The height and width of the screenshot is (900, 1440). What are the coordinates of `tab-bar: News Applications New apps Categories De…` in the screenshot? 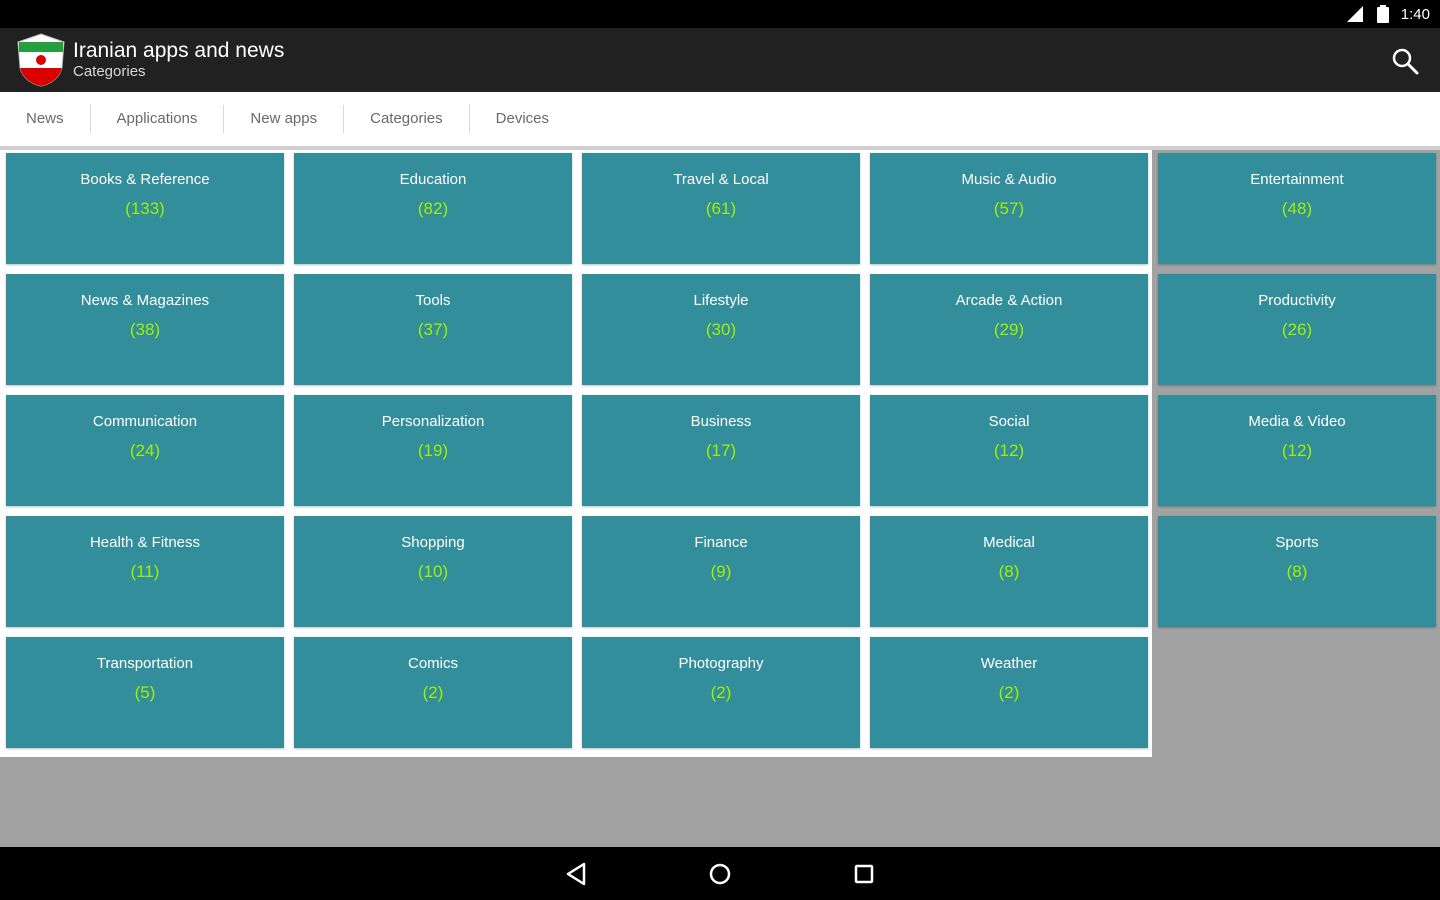 It's located at (720, 121).